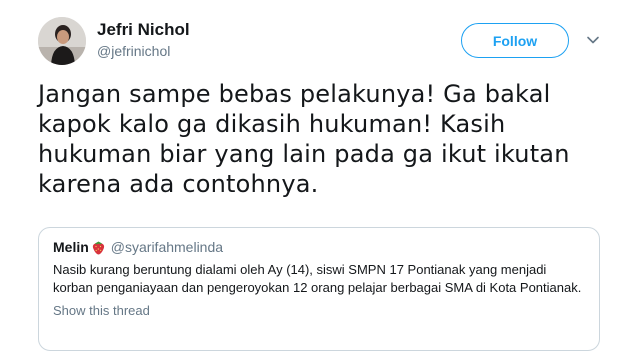 The height and width of the screenshot is (360, 640). What do you see at coordinates (143, 30) in the screenshot?
I see `author-name: Jefri Nichol` at bounding box center [143, 30].